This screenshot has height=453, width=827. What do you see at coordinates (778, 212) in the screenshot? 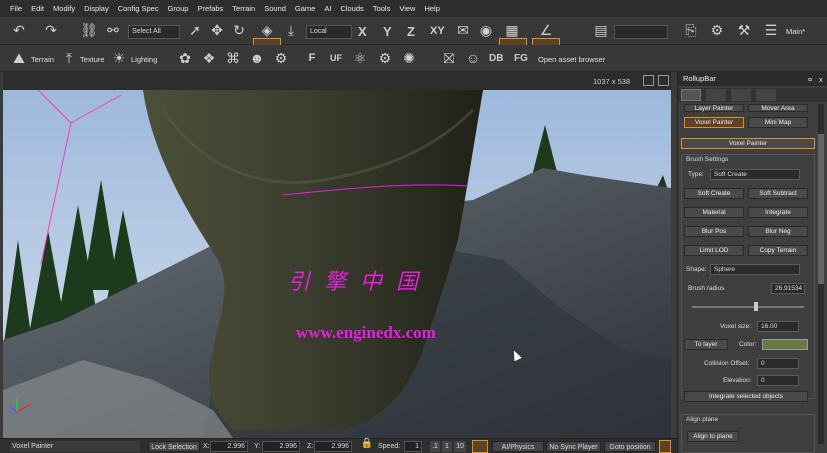
I see `integrate-button: Integrate` at bounding box center [778, 212].